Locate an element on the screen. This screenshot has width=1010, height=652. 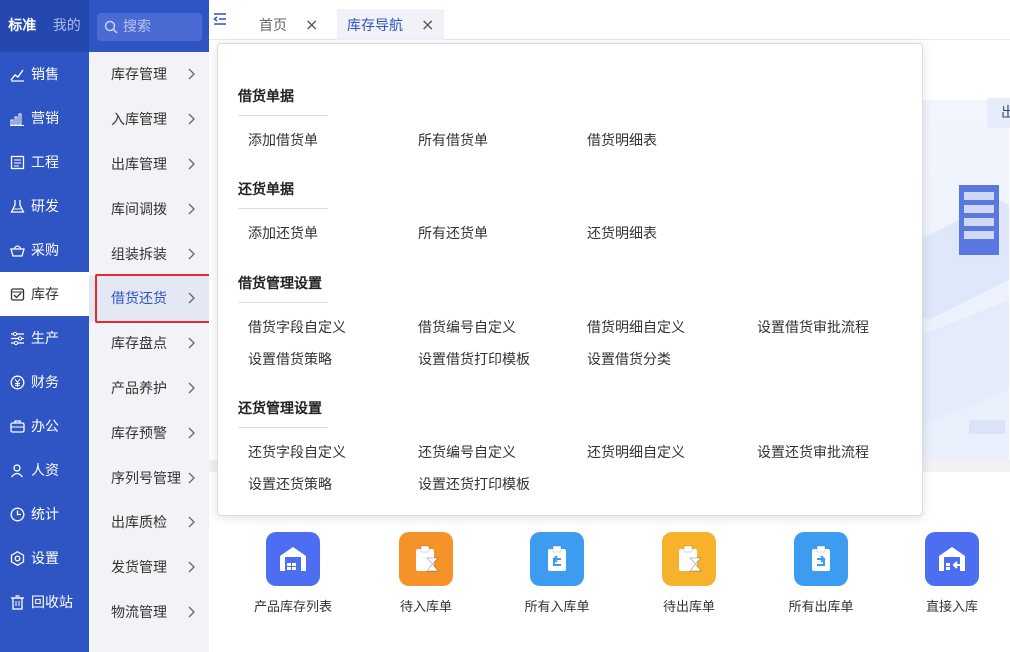
sub-nav-item-0: 库存管理 is located at coordinates (149, 74).